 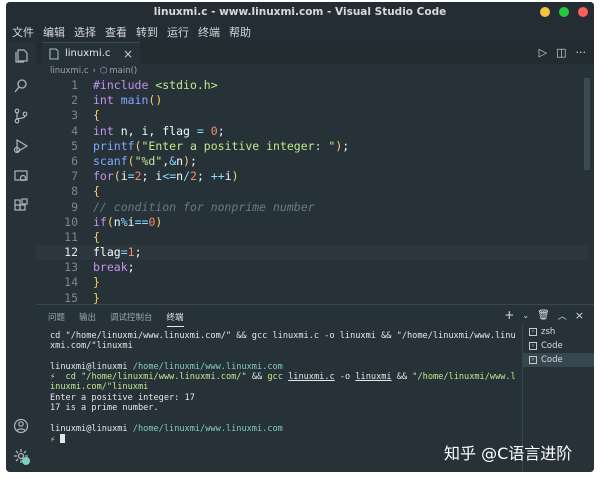 I want to click on breadcrumb-file: linuxmi.c, so click(x=69, y=71).